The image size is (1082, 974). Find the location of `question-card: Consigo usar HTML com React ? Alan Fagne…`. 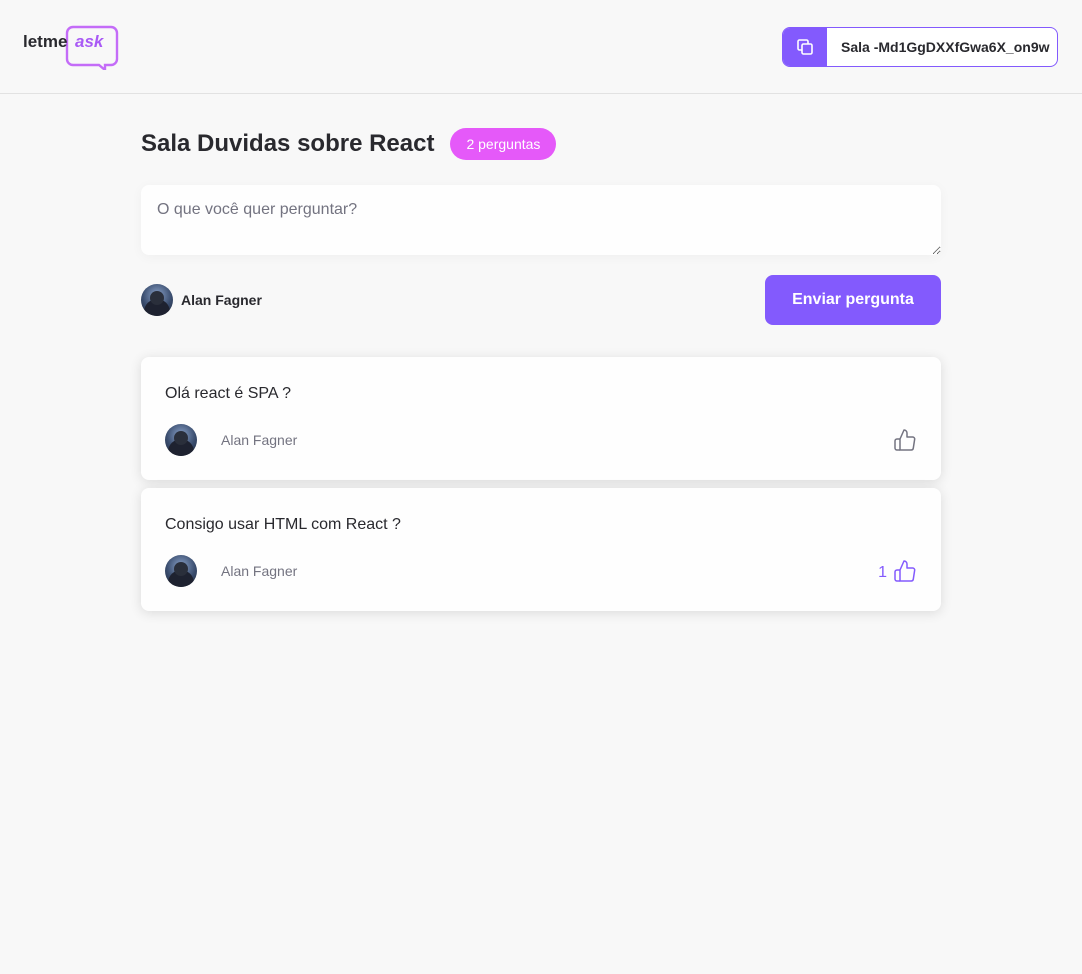

question-card: Consigo usar HTML com React ? Alan Fagne… is located at coordinates (541, 549).